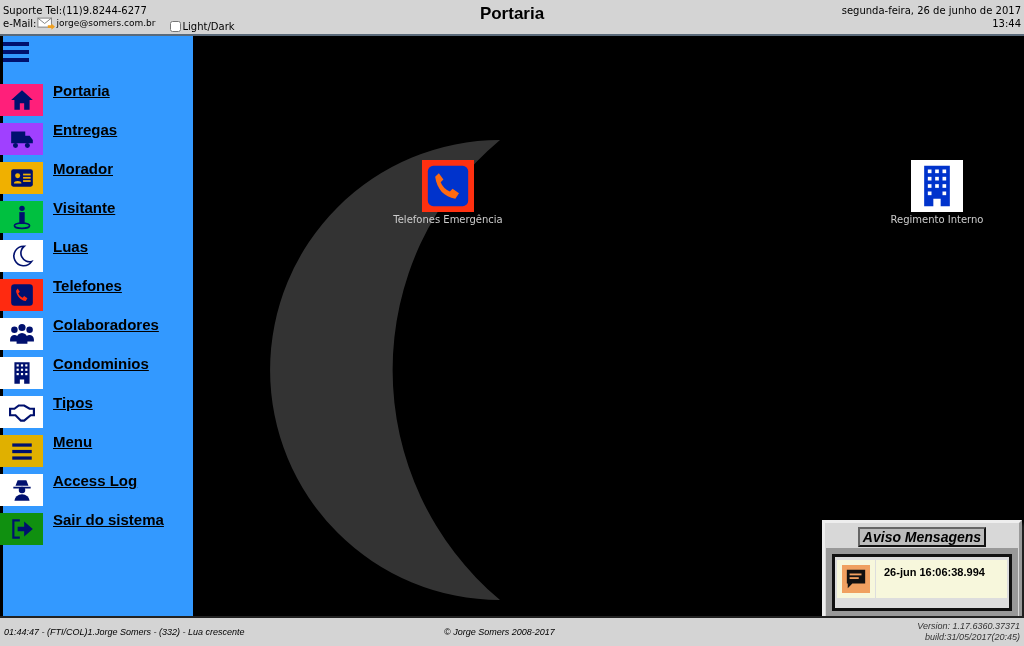 The width and height of the screenshot is (1024, 646). Describe the element at coordinates (84, 207) in the screenshot. I see `sidebar-link: Visitante` at that location.